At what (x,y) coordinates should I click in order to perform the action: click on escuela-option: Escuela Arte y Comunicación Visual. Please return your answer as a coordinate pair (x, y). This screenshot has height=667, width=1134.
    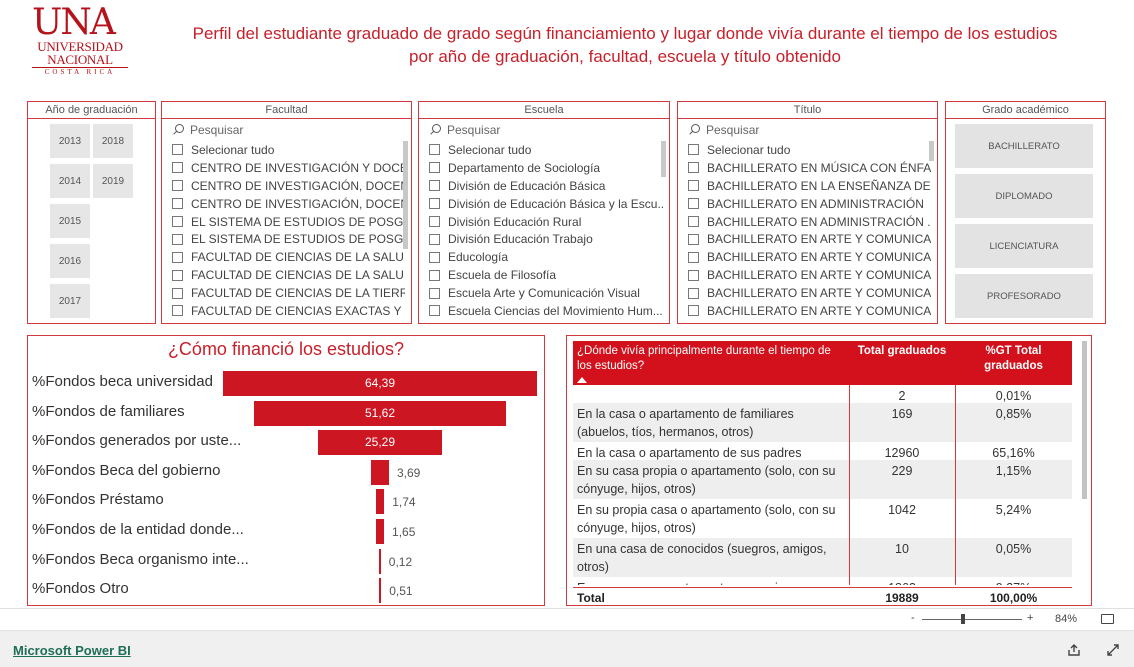
    Looking at the image, I should click on (546, 293).